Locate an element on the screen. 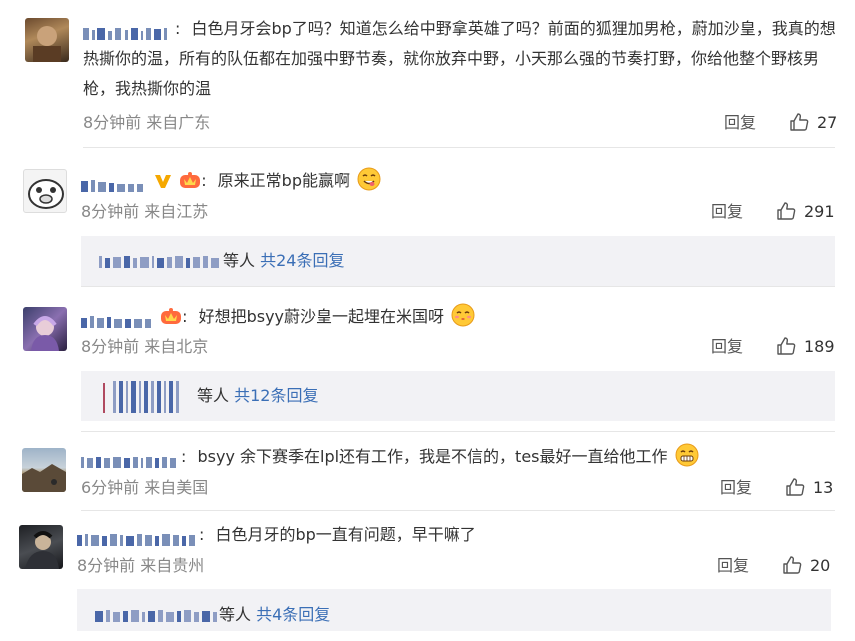 The image size is (855, 641). like-button: 189 is located at coordinates (805, 347).